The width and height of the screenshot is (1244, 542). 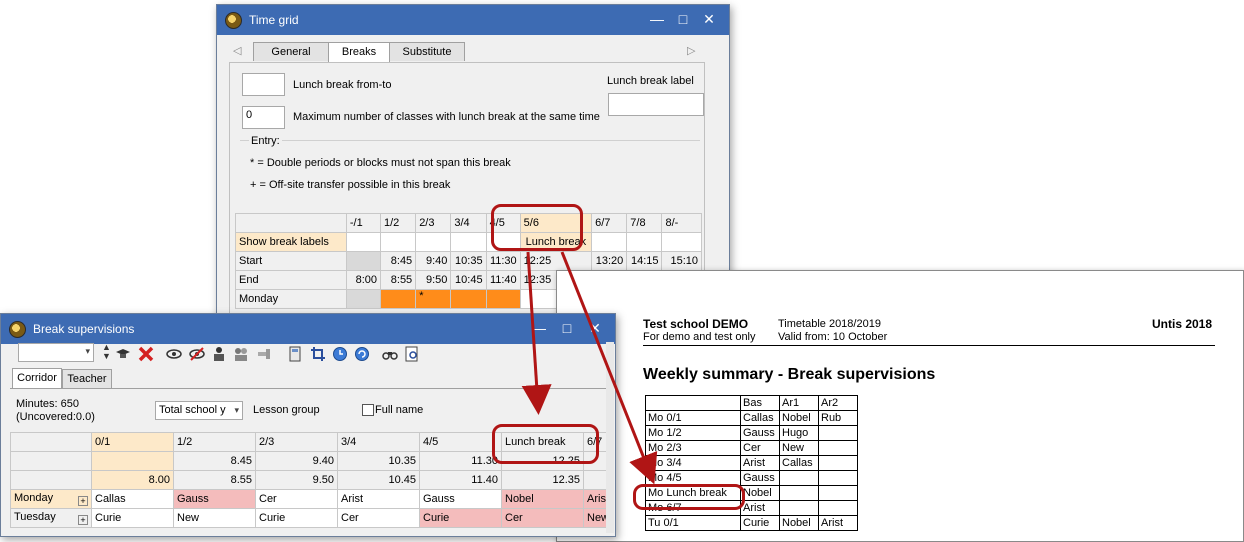 What do you see at coordinates (681, 223) in the screenshot?
I see `grid-header-cell: 8/-` at bounding box center [681, 223].